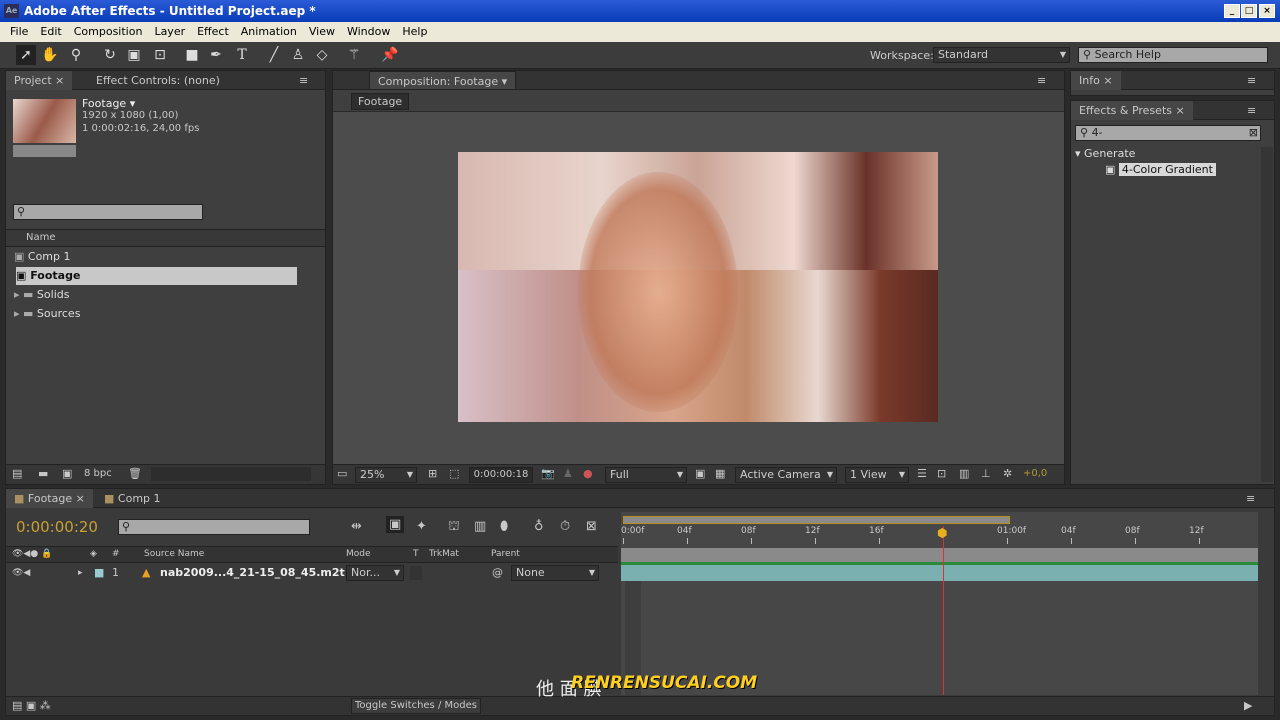  What do you see at coordinates (1132, 110) in the screenshot?
I see `tab-effects-presets: Effects & Presets ×` at bounding box center [1132, 110].